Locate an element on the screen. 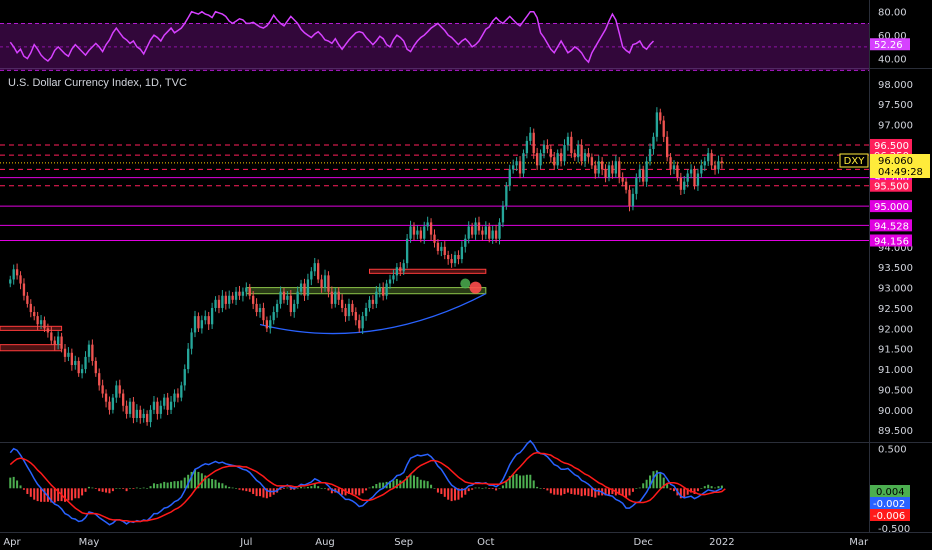  time-tick-label: 2022 is located at coordinates (721, 542).